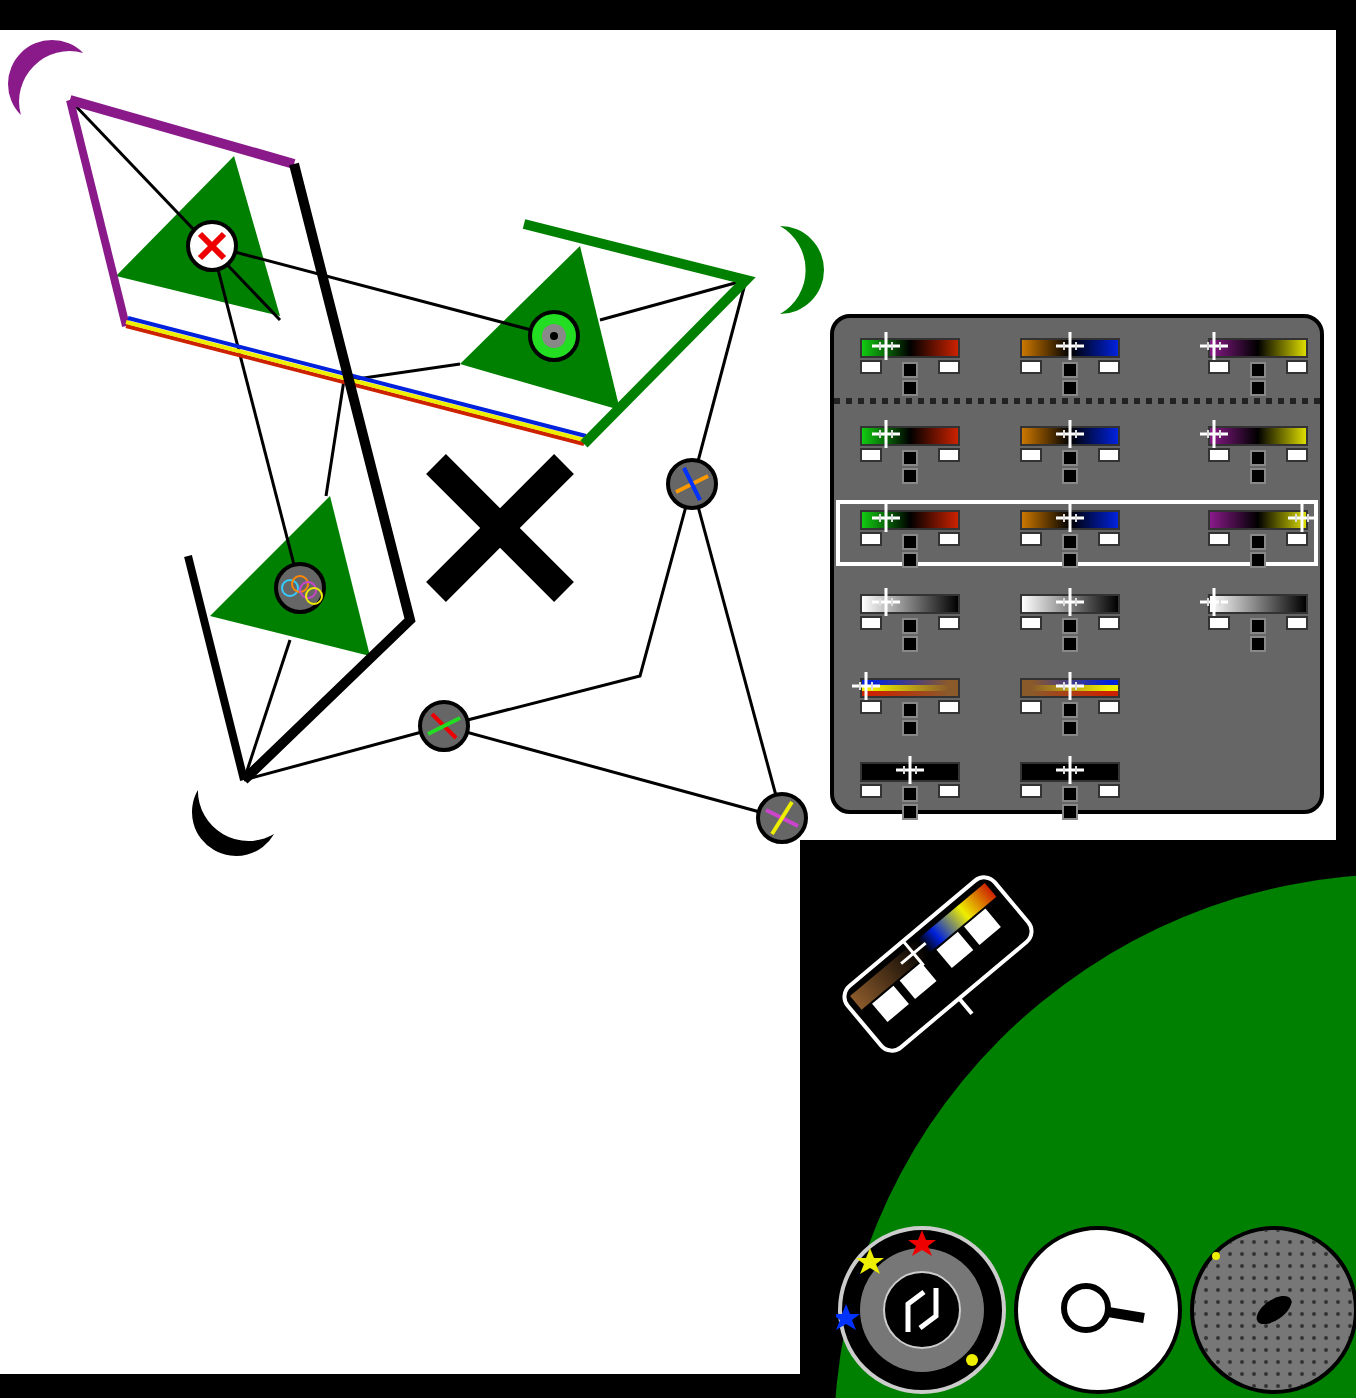  What do you see at coordinates (500, 528) in the screenshot?
I see `close-icon` at bounding box center [500, 528].